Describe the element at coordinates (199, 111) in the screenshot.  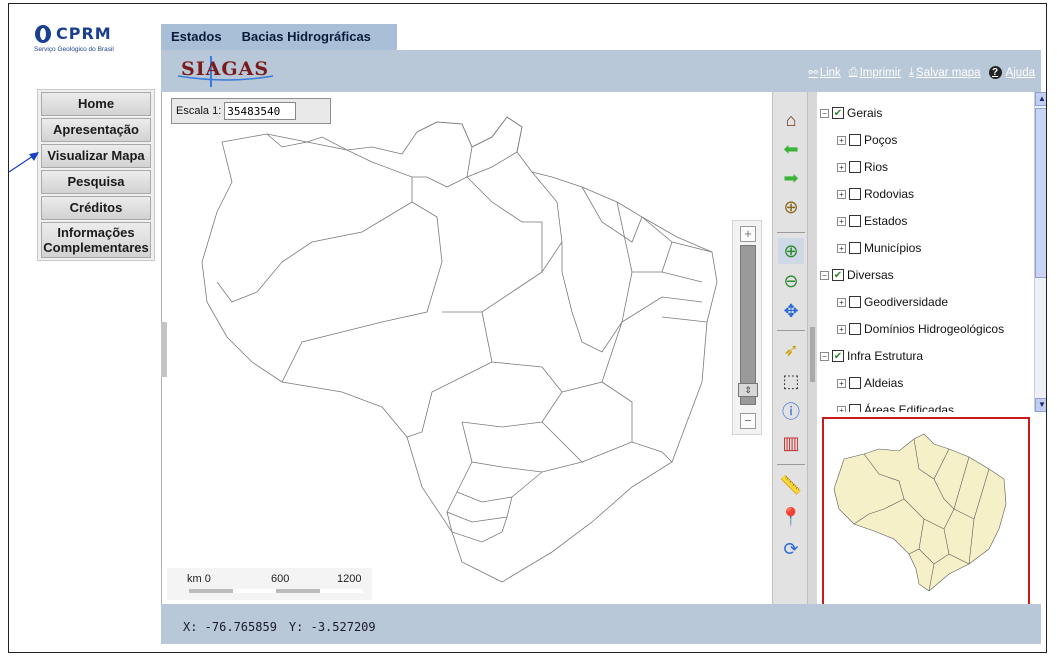
I see `scale-label: Escala 1:` at that location.